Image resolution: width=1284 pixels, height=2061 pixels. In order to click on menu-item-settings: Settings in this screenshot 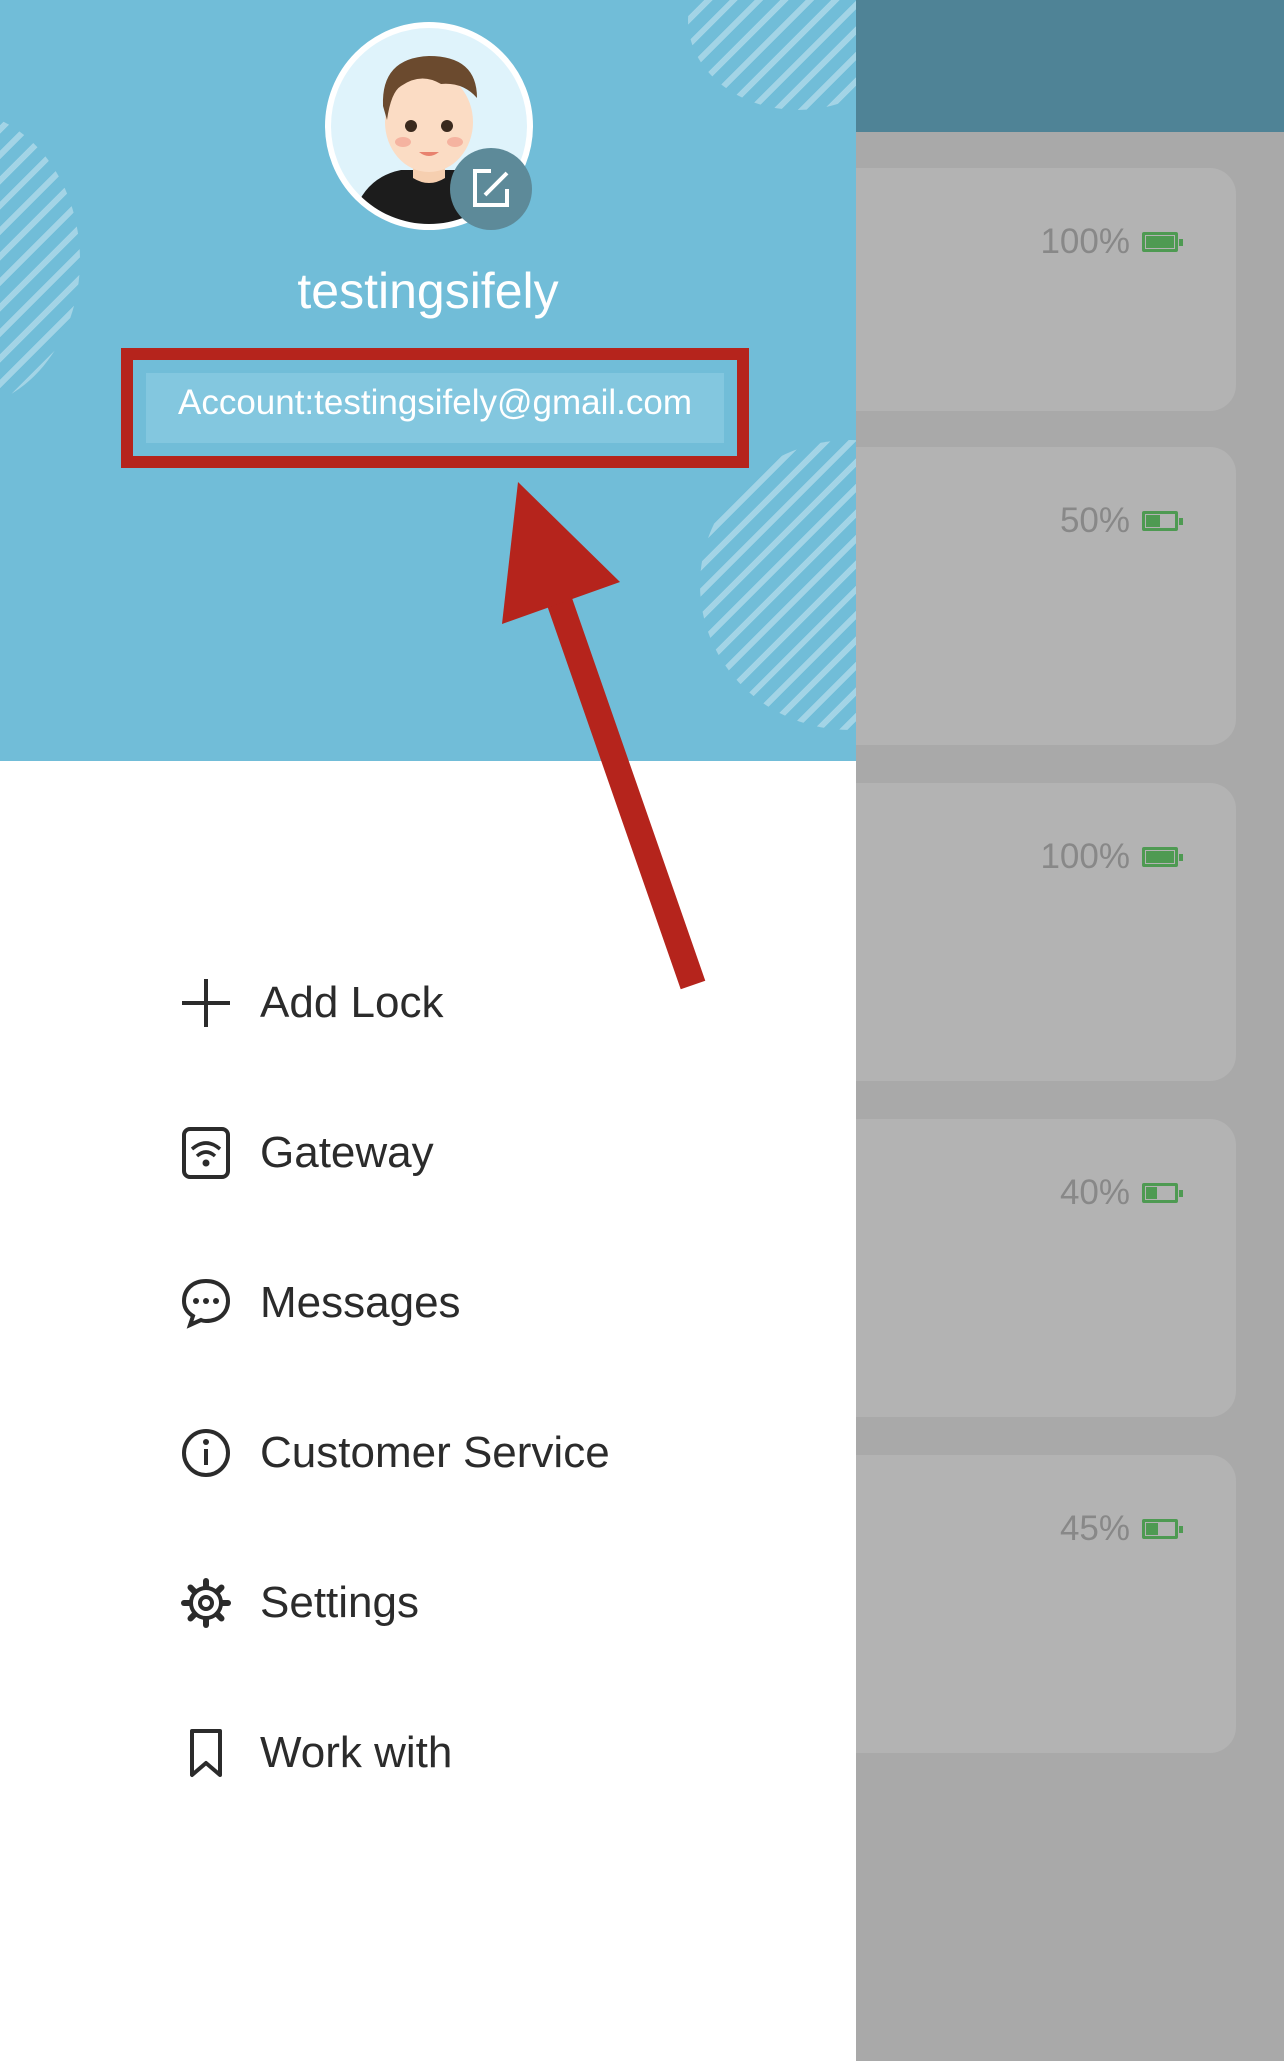, I will do `click(496, 1603)`.